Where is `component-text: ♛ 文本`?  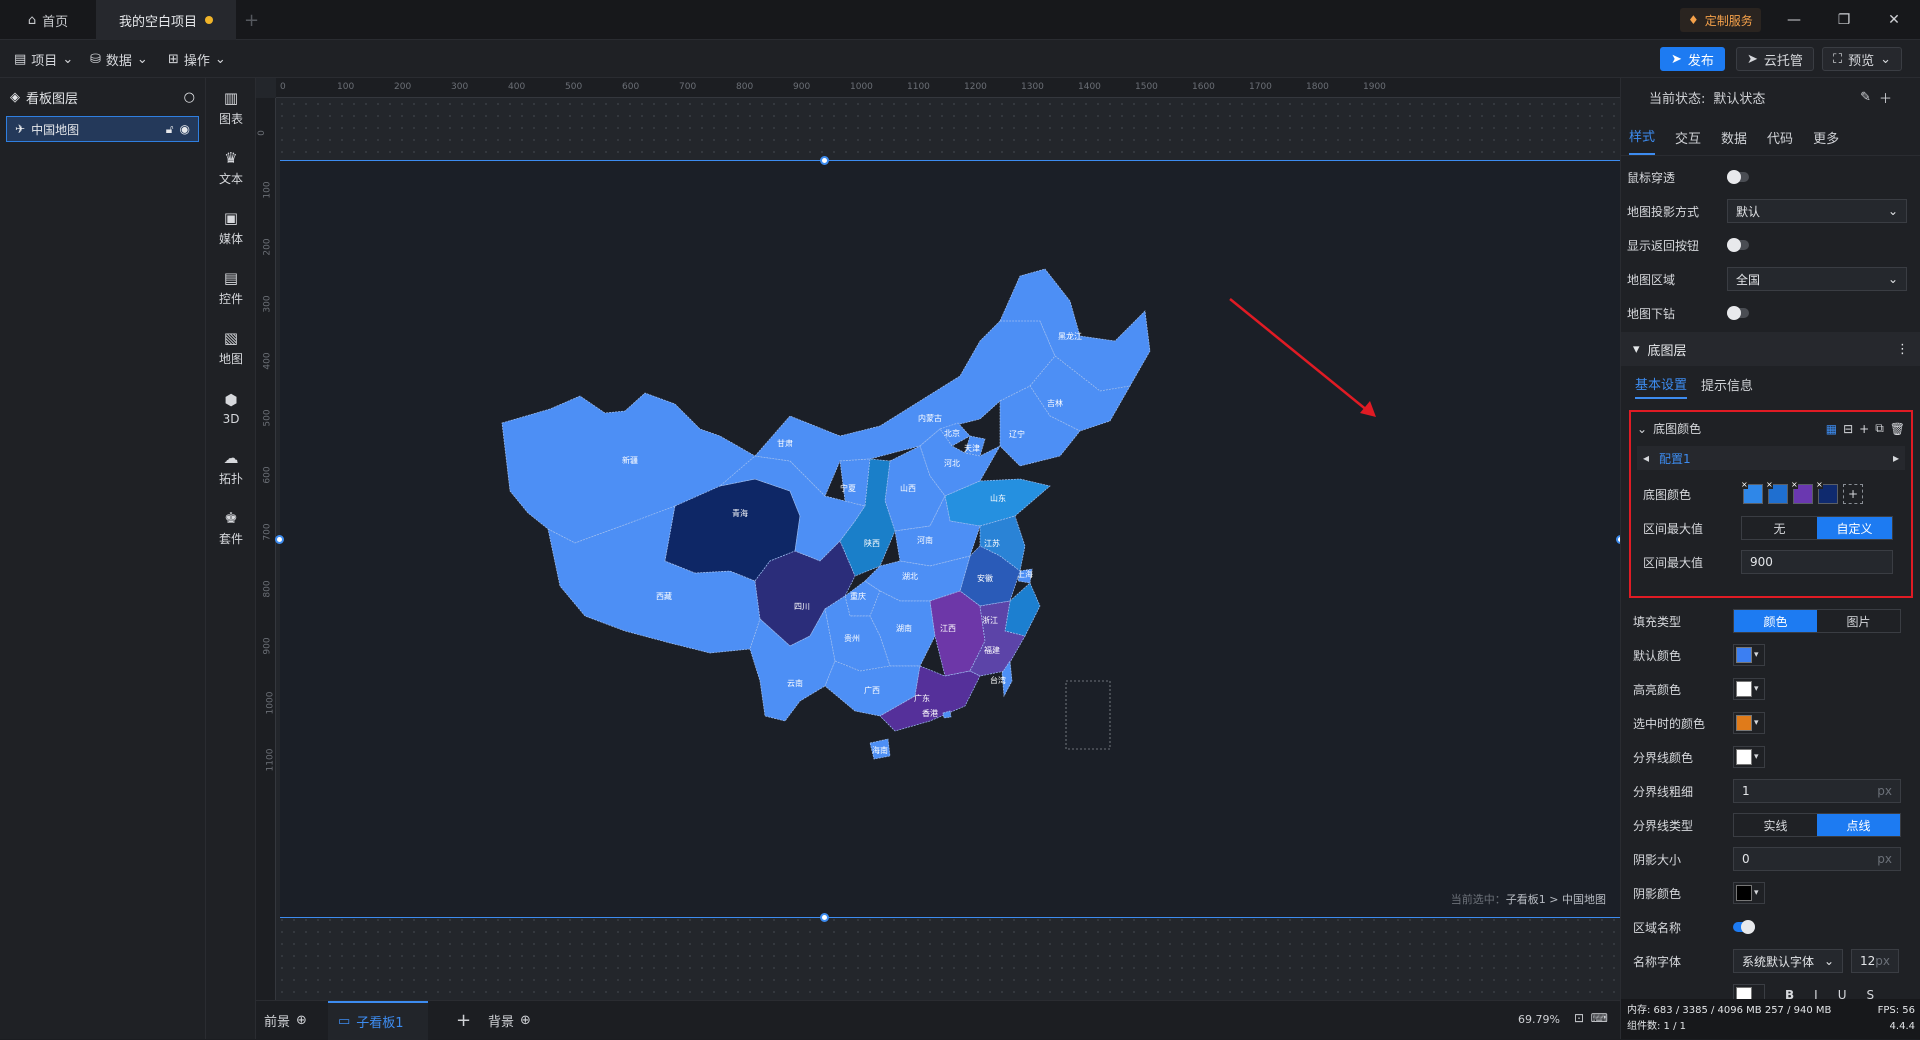
component-text: ♛ 文本 is located at coordinates (231, 168).